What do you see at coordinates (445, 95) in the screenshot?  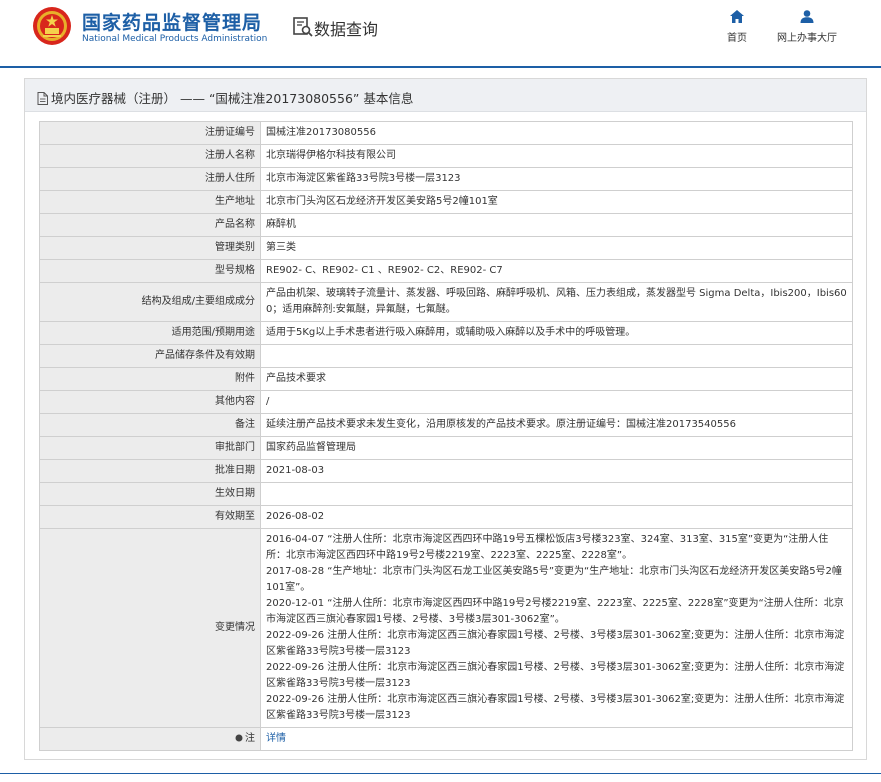 I see `panel-title-bar: 境内医疗器械（注册） —— “国械注准20173080556” 基本信息` at bounding box center [445, 95].